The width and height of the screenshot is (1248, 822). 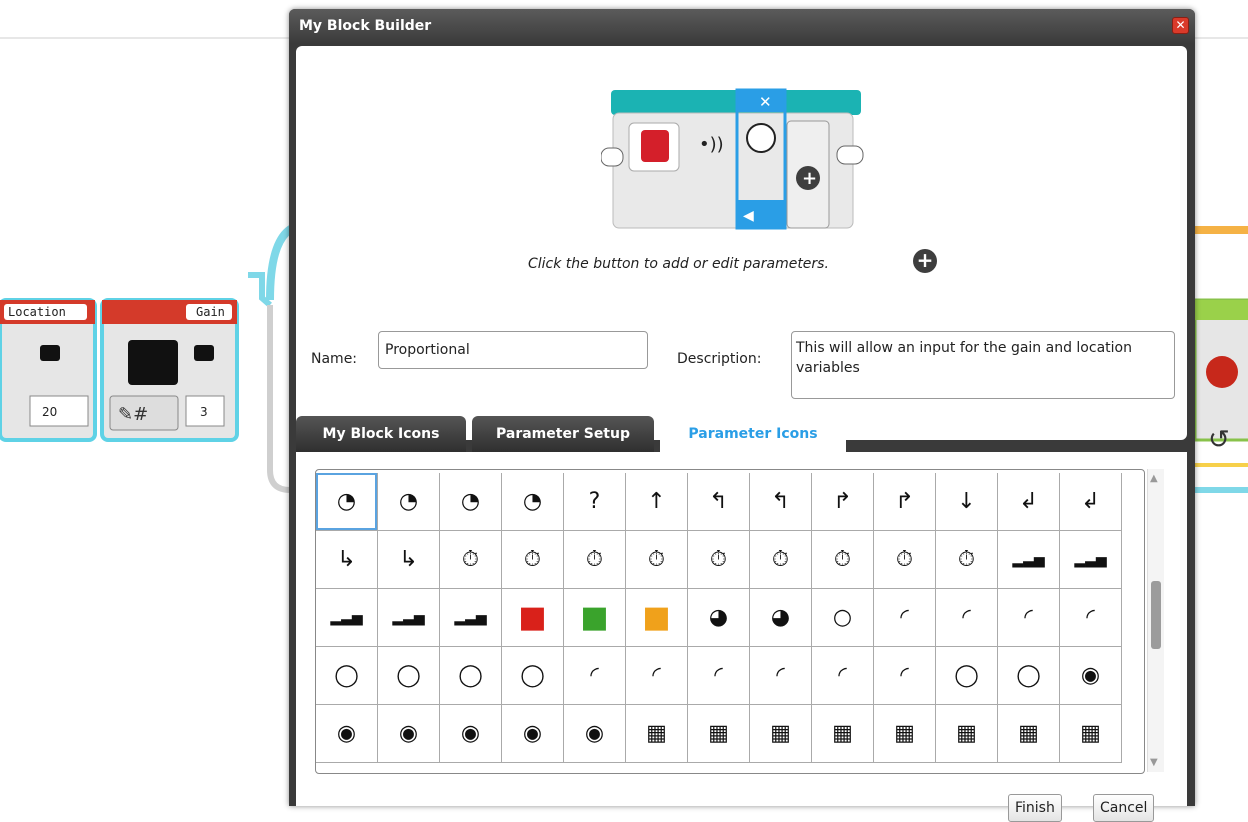 What do you see at coordinates (1124, 808) in the screenshot?
I see `cancel-button: Cancel` at bounding box center [1124, 808].